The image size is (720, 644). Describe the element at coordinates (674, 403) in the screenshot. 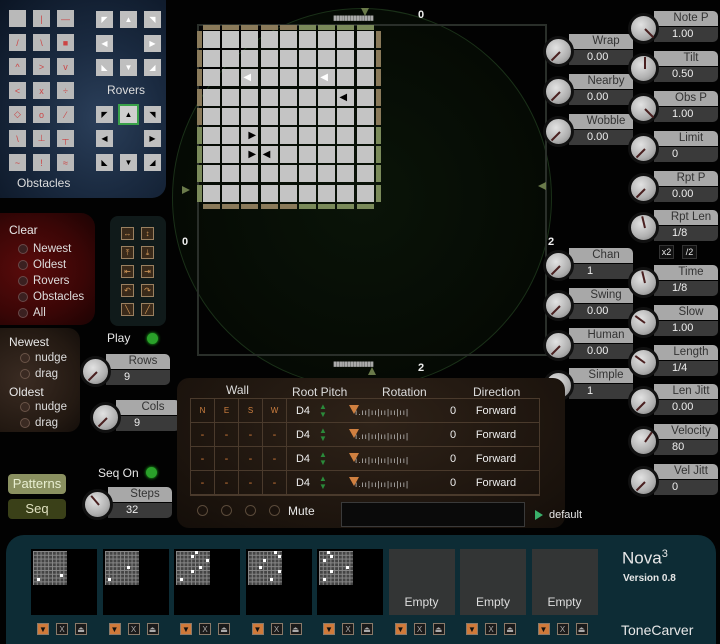

I see `len-jitt-control: Len Jitt 0.00` at that location.